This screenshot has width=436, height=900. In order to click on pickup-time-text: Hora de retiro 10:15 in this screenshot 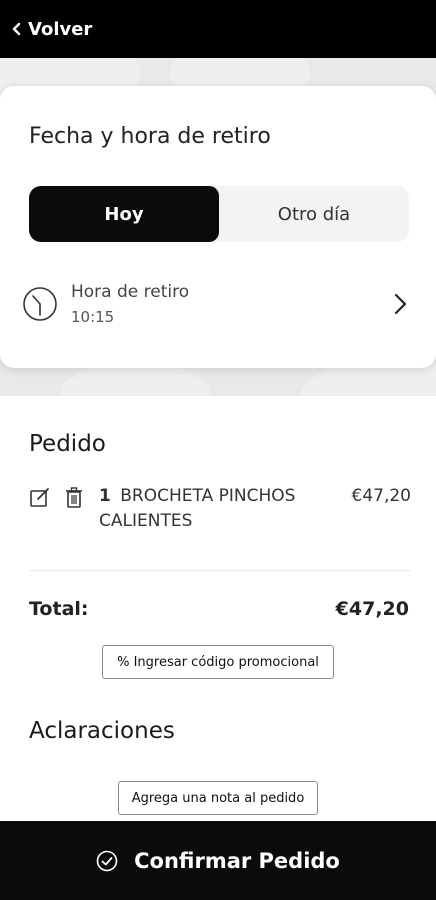, I will do `click(230, 304)`.